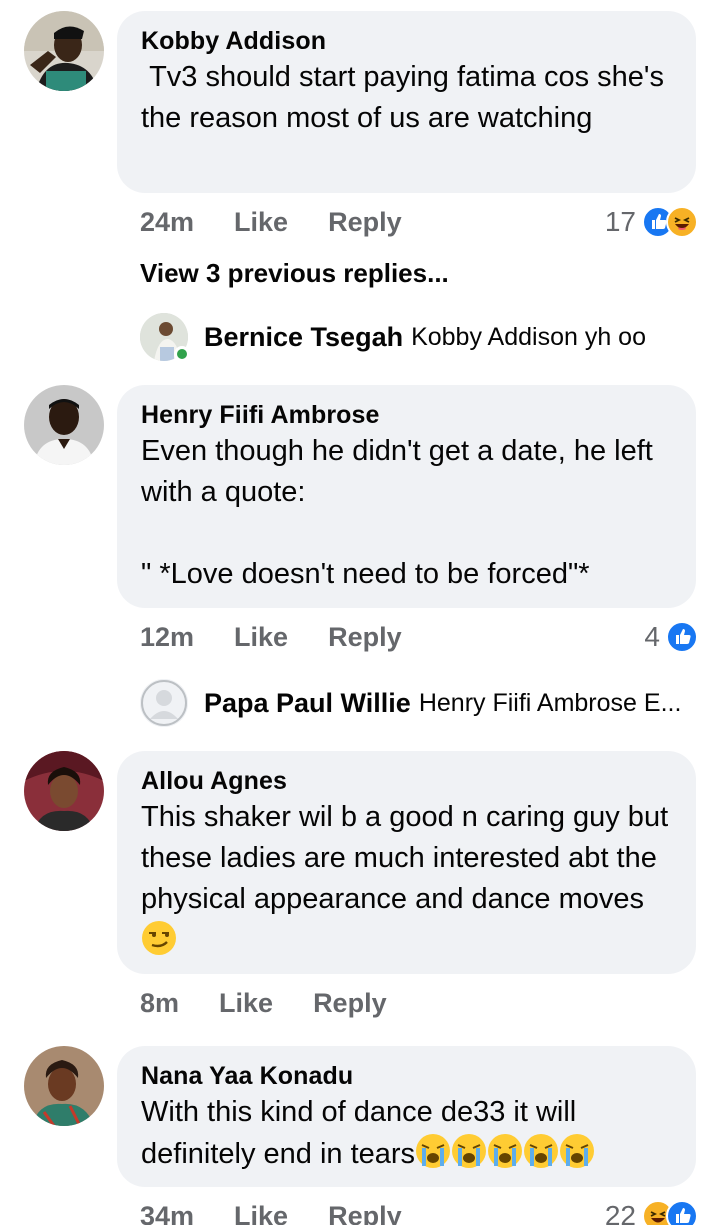  What do you see at coordinates (651, 1210) in the screenshot?
I see `reaction-summary: 22` at bounding box center [651, 1210].